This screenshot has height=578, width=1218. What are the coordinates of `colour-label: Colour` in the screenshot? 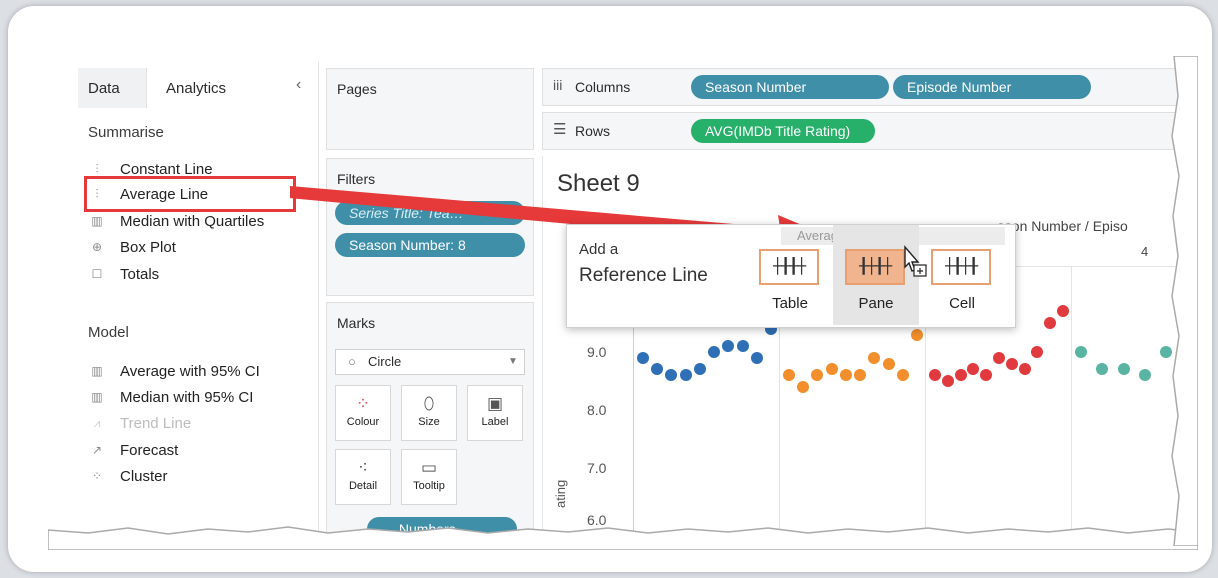 It's located at (363, 422).